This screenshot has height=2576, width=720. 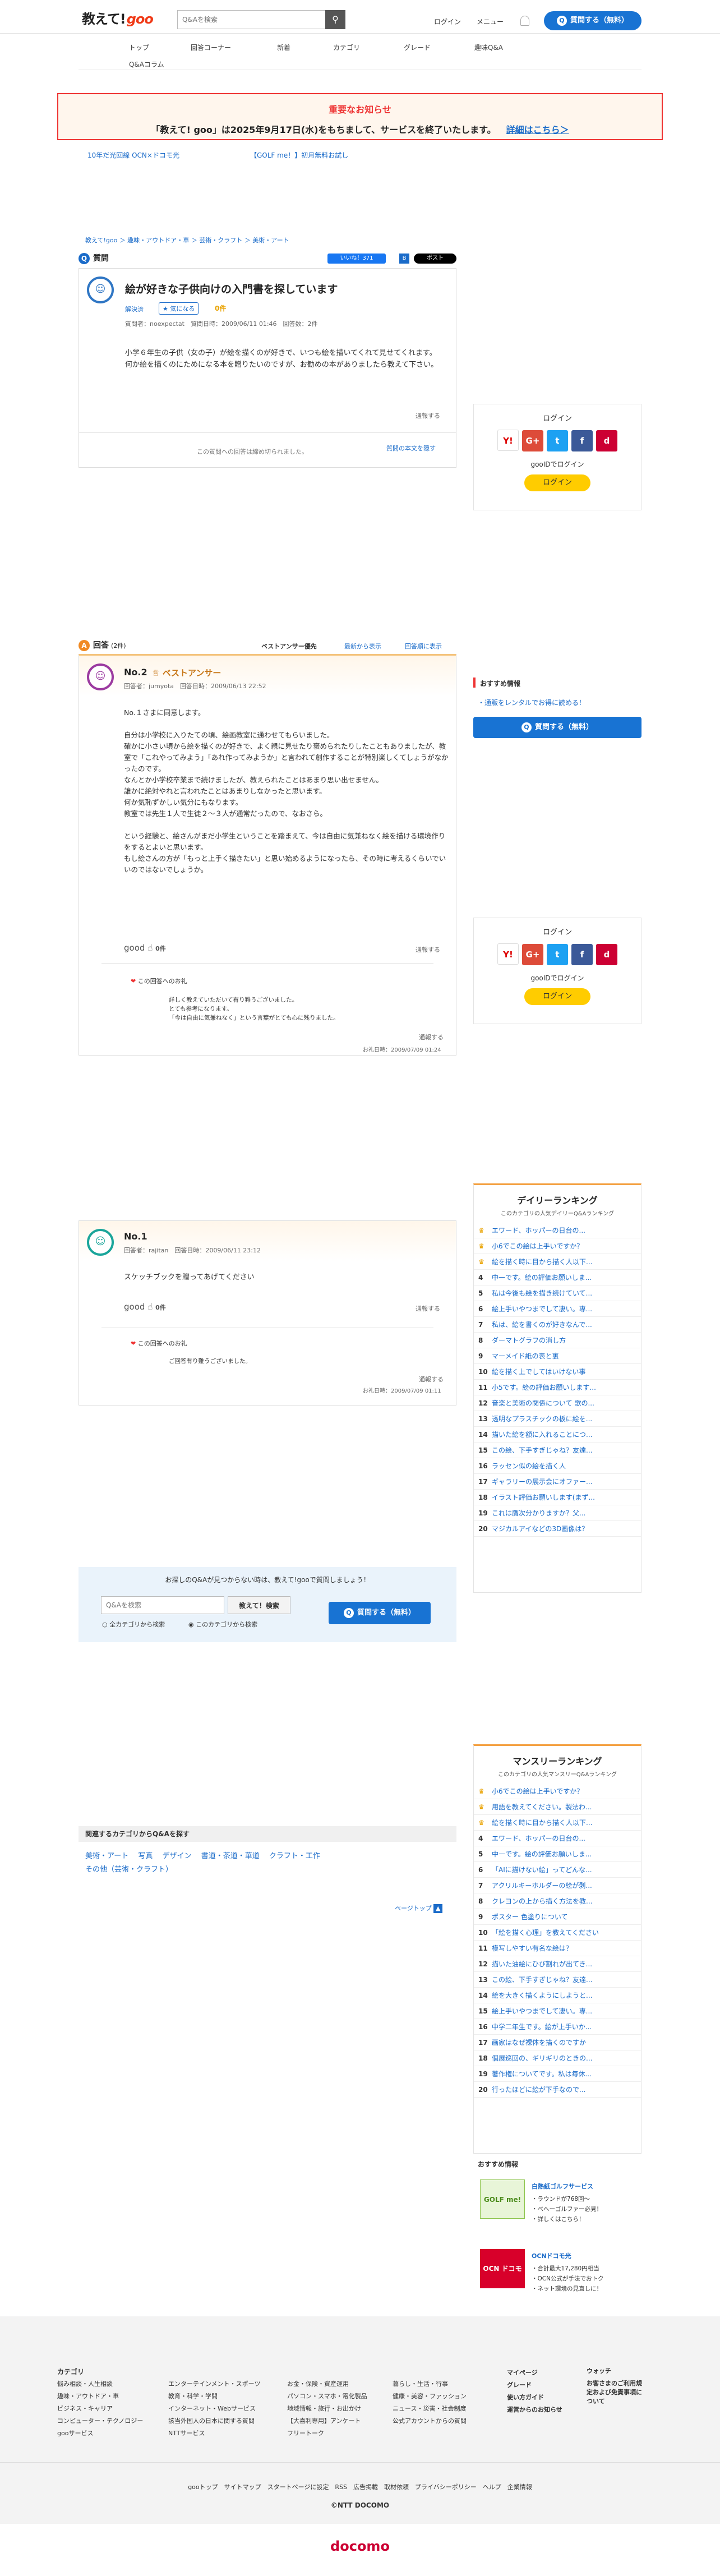 I want to click on ad-link-golf: 【GOLF me！】初月無料お試し, so click(x=299, y=155).